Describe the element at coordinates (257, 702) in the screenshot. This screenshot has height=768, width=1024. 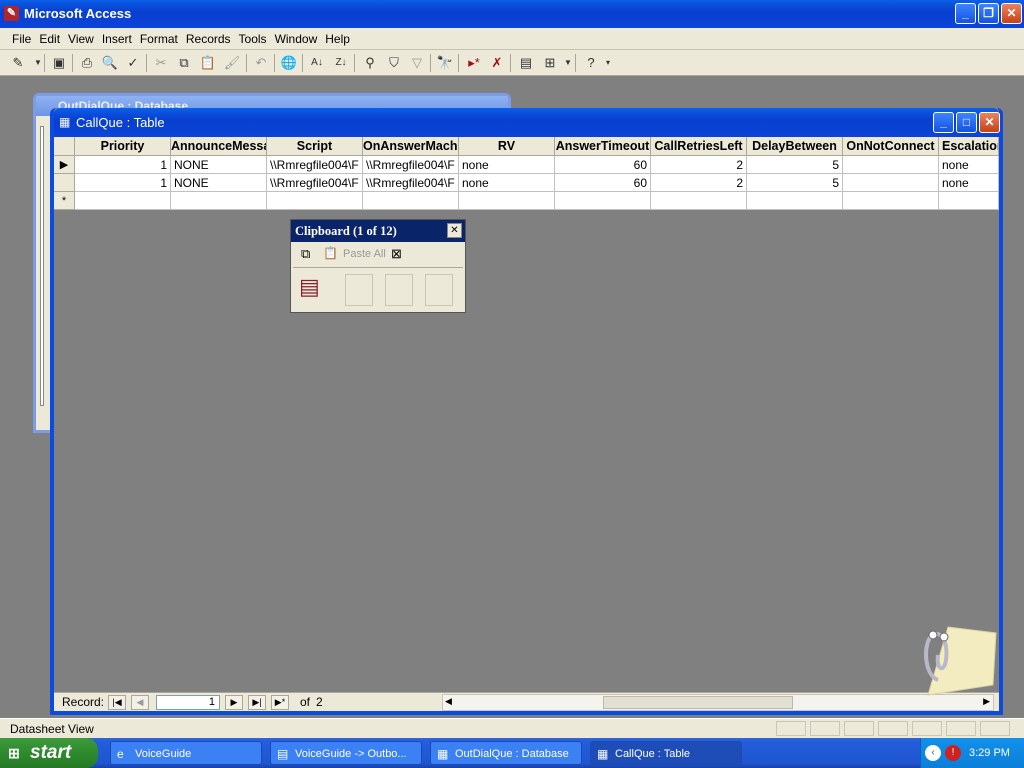
I see `last-record-icon: ▶|` at that location.